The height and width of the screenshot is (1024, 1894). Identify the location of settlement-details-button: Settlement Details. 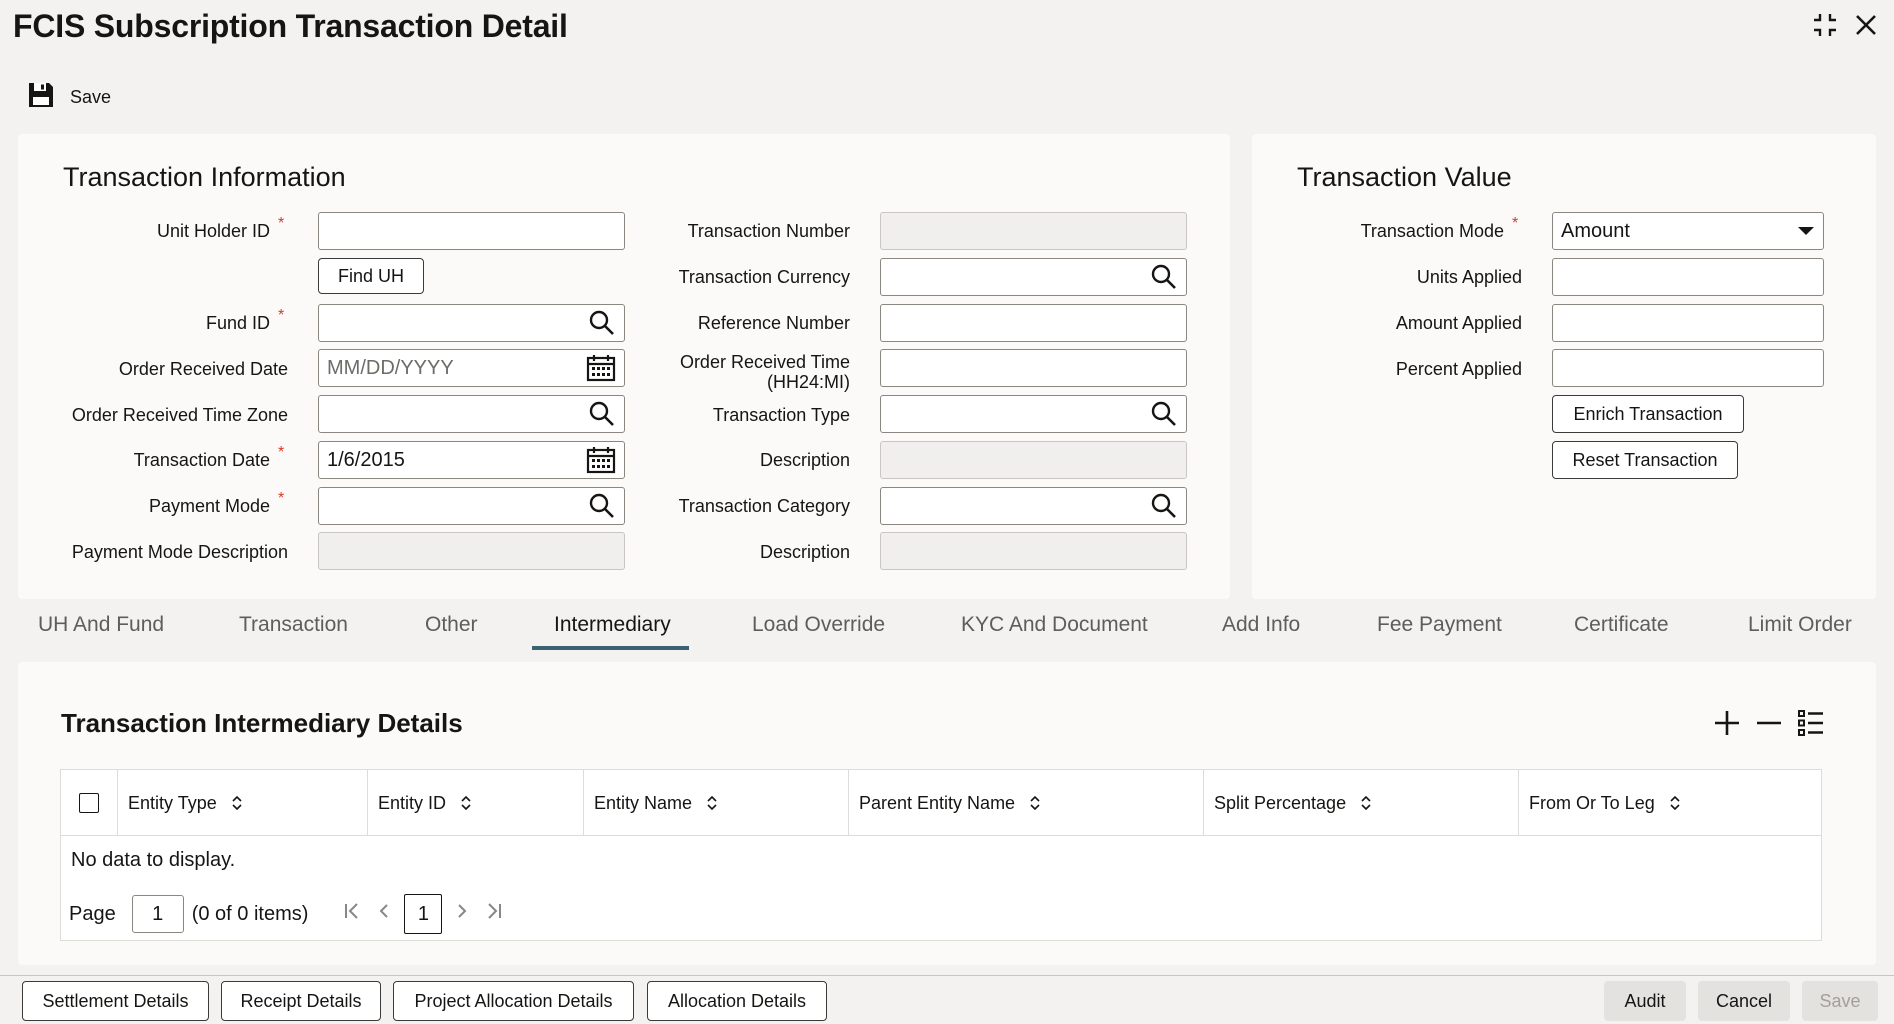
(115, 1001).